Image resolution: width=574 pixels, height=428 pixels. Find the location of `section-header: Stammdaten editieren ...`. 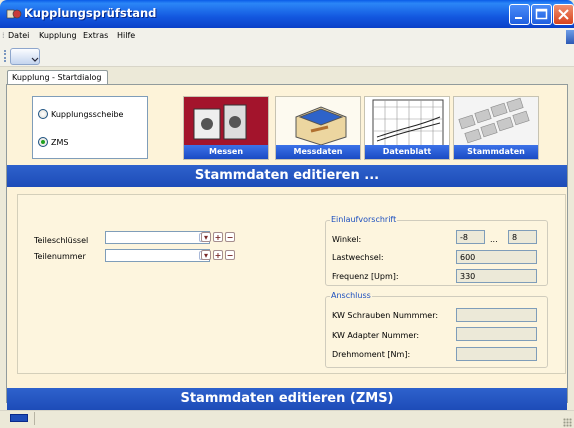

section-header: Stammdaten editieren ... is located at coordinates (287, 176).